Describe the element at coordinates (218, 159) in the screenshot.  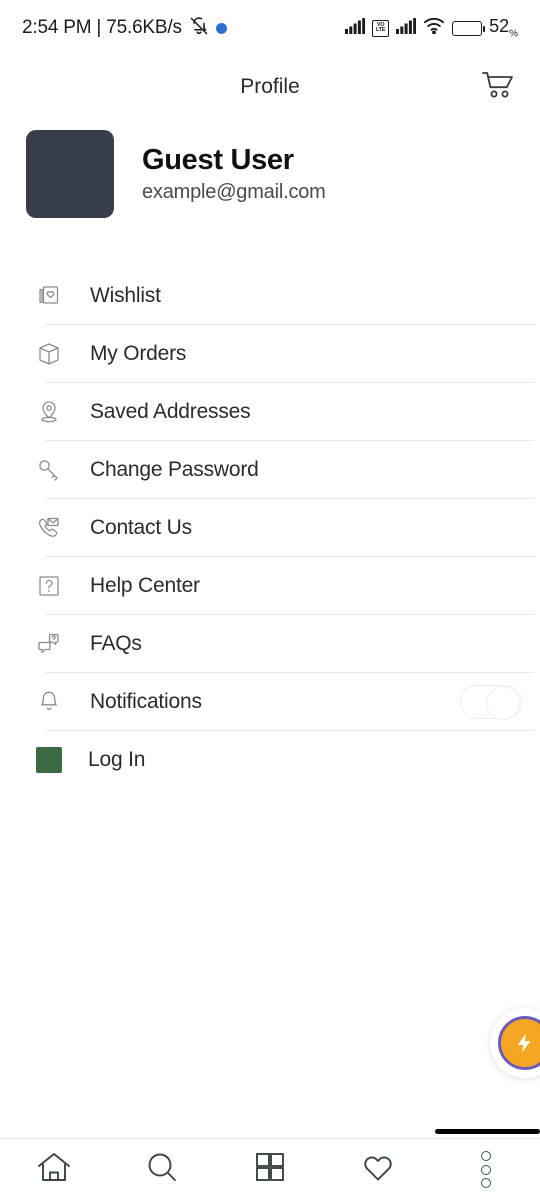
I see `profile-name: Guest User` at that location.